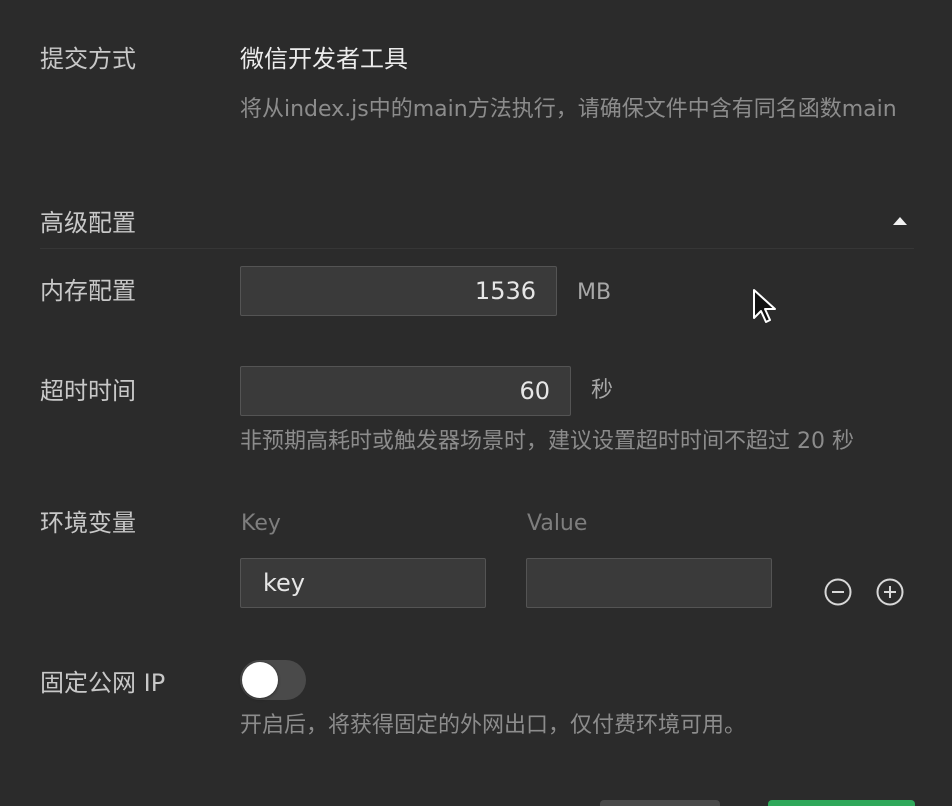  I want to click on env-vars-label: 环境变量, so click(88, 523).